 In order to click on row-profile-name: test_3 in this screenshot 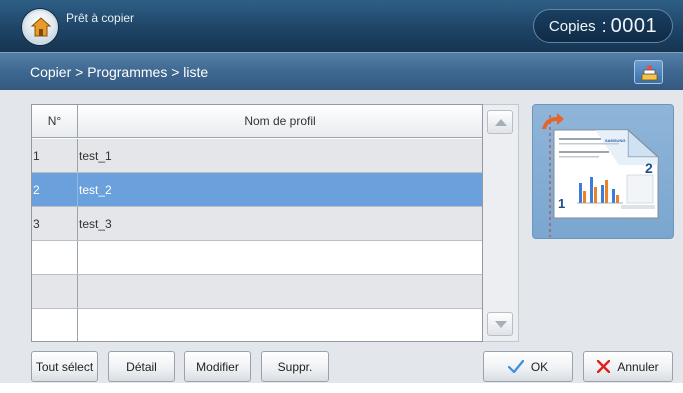, I will do `click(95, 223)`.